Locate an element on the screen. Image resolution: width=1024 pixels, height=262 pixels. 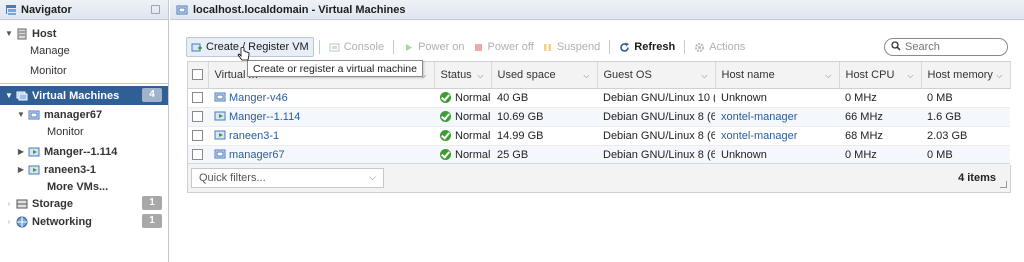
nav-virtual-machines: ▼ Virtual Machines is located at coordinates (62, 95).